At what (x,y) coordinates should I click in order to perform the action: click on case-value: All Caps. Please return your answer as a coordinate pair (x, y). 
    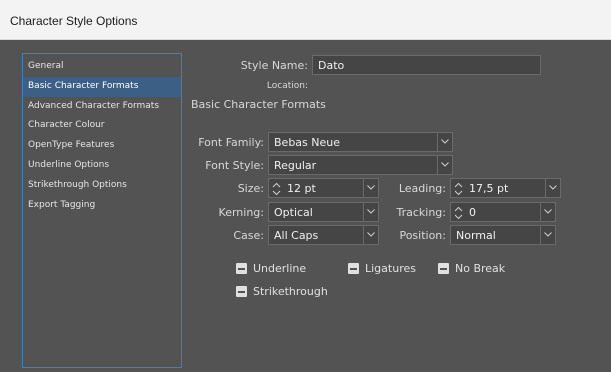
    Looking at the image, I should click on (296, 235).